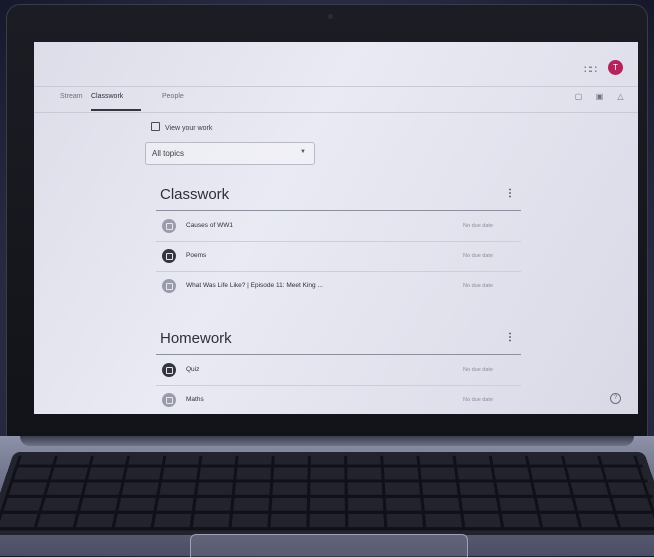  What do you see at coordinates (336, 64) in the screenshot?
I see `top-bar: ∷∷ T` at bounding box center [336, 64].